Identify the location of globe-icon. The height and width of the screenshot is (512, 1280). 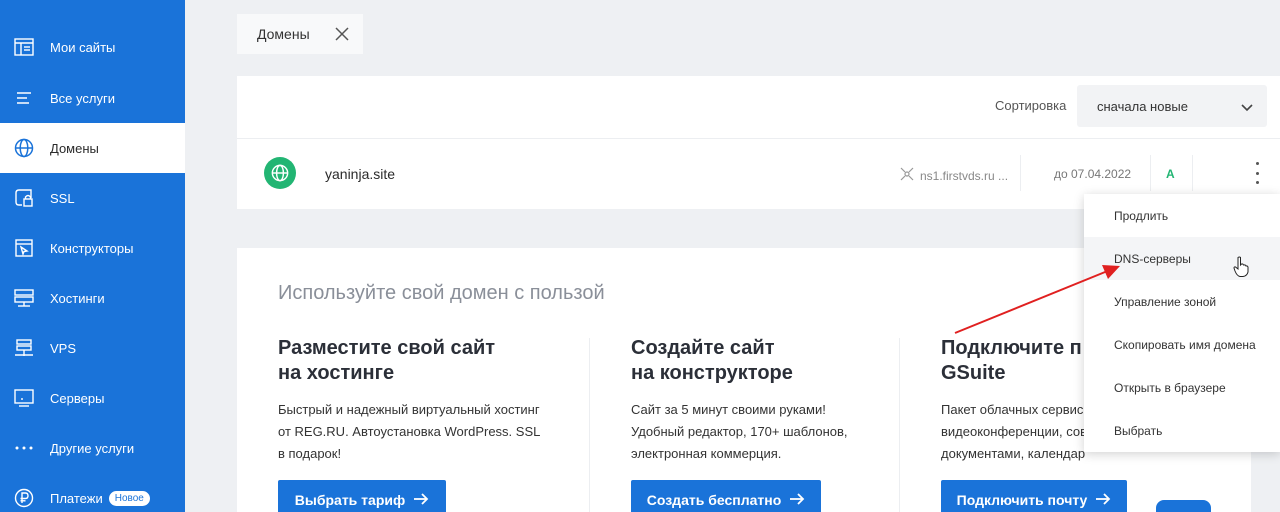
(24, 148).